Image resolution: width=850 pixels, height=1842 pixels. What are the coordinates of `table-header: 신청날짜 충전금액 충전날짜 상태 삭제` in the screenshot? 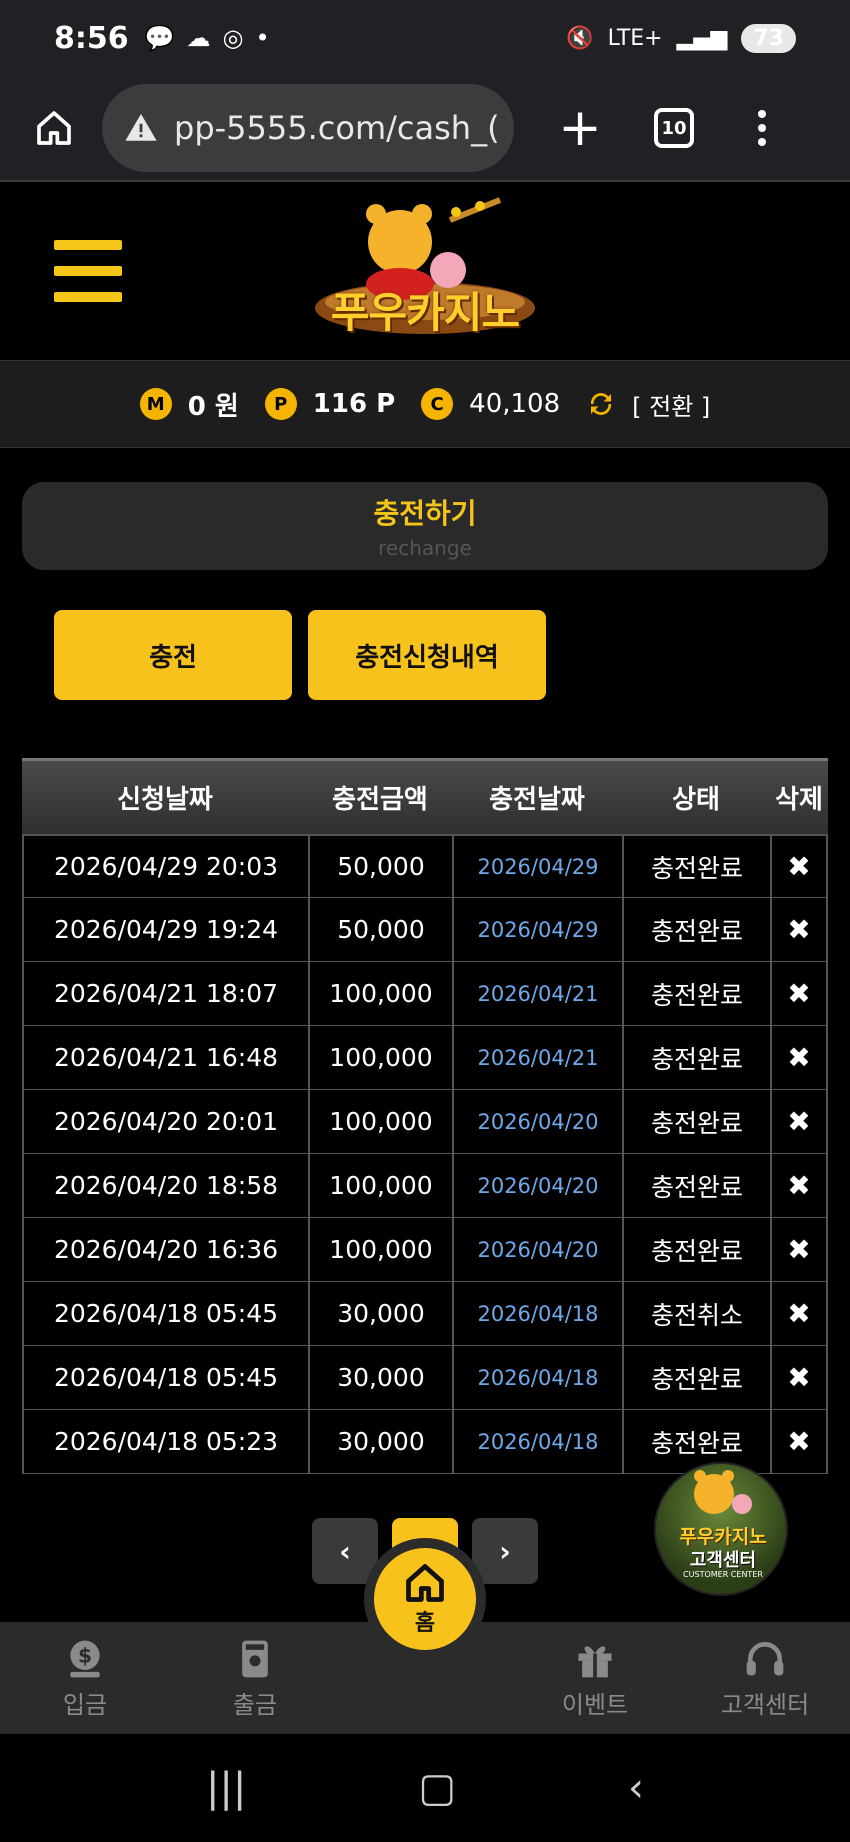 It's located at (425, 796).